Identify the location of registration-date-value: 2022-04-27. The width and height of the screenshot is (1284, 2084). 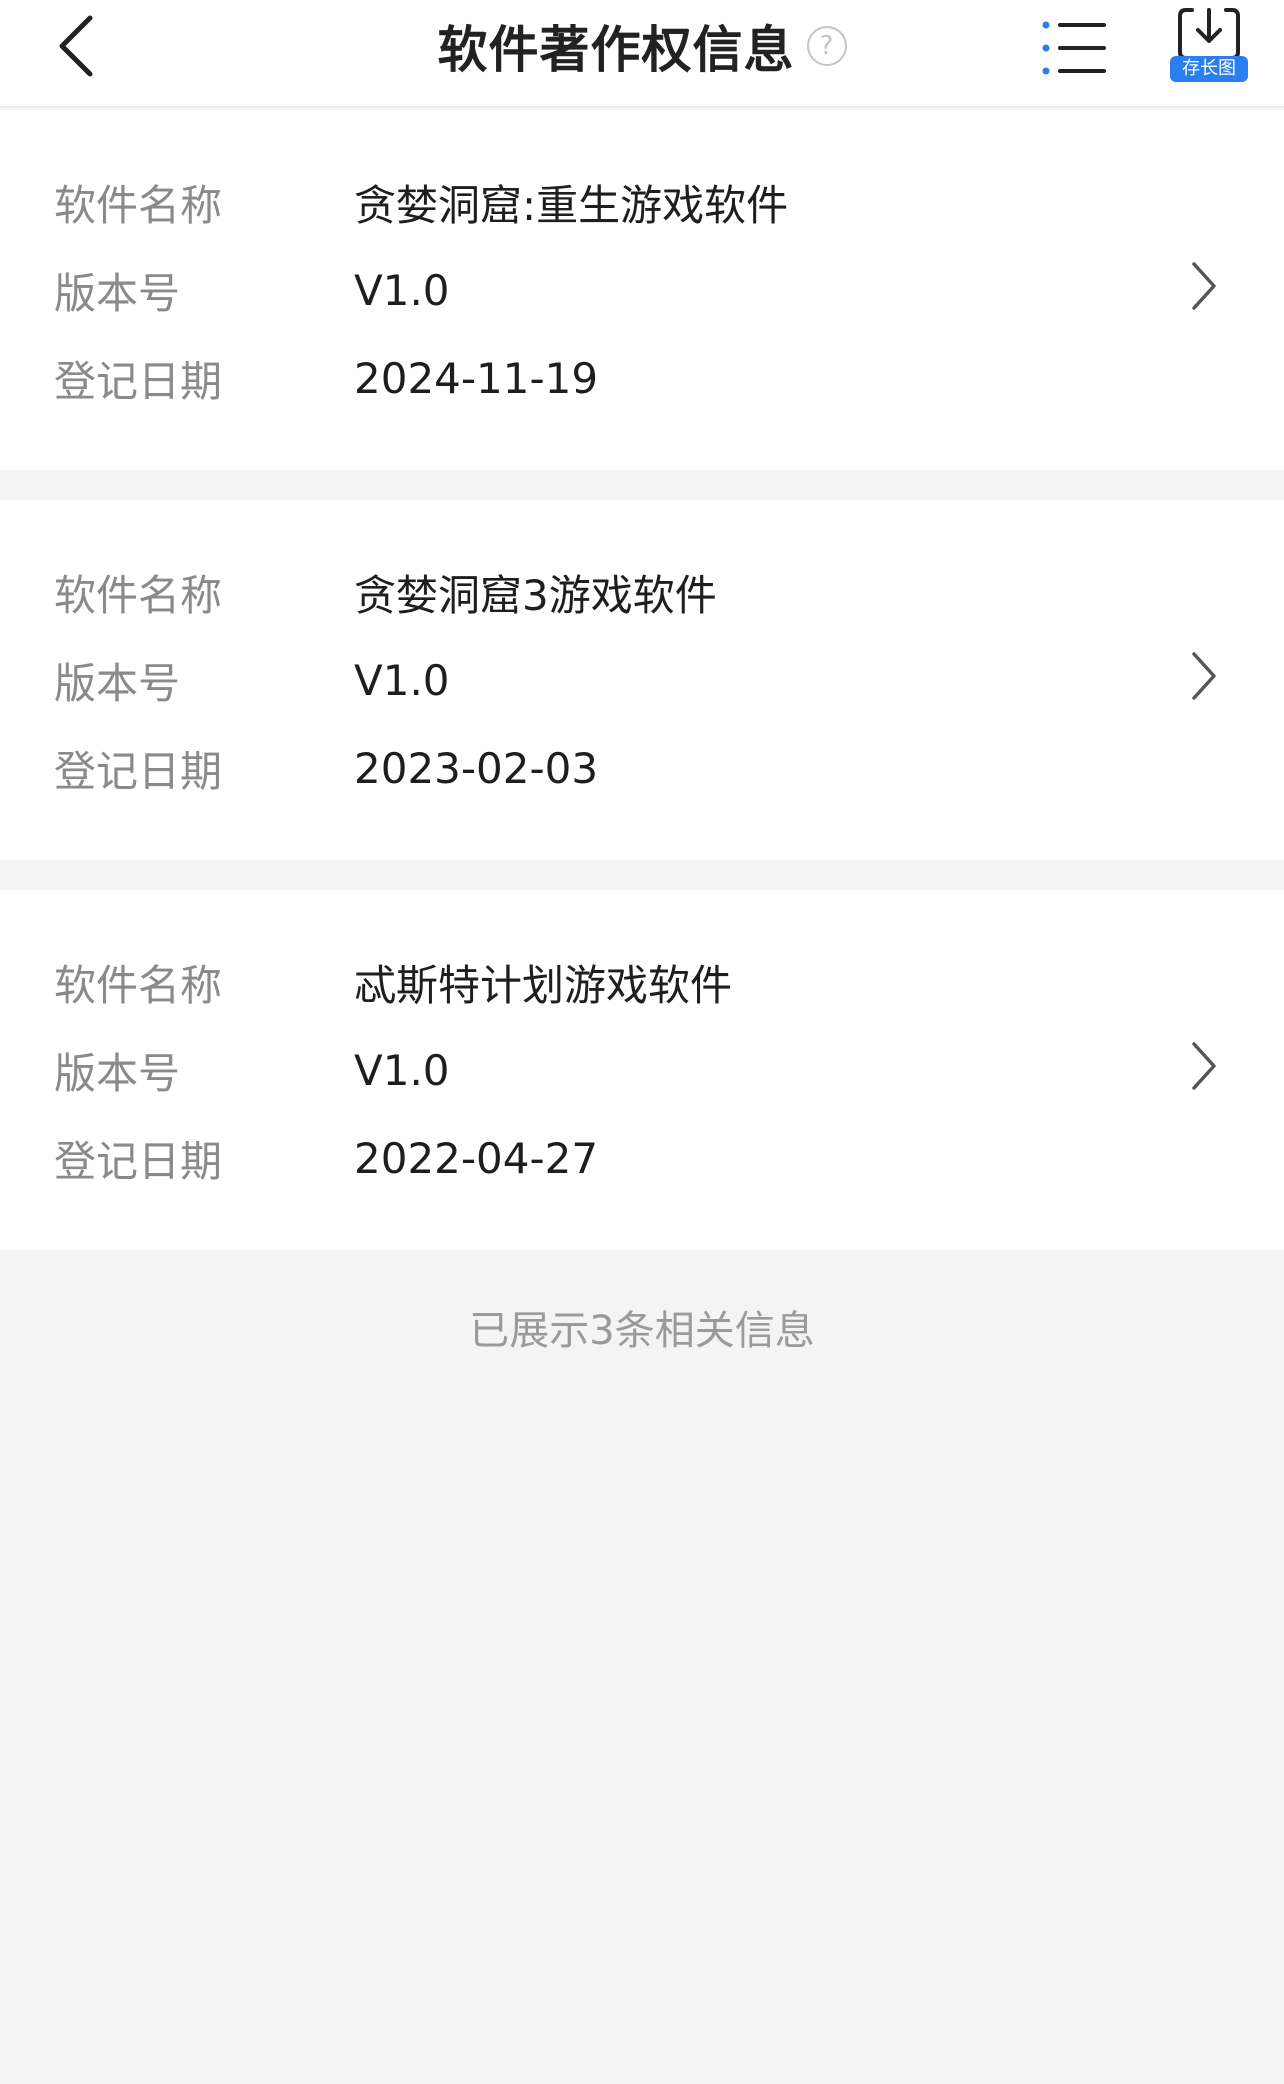
(476, 1158).